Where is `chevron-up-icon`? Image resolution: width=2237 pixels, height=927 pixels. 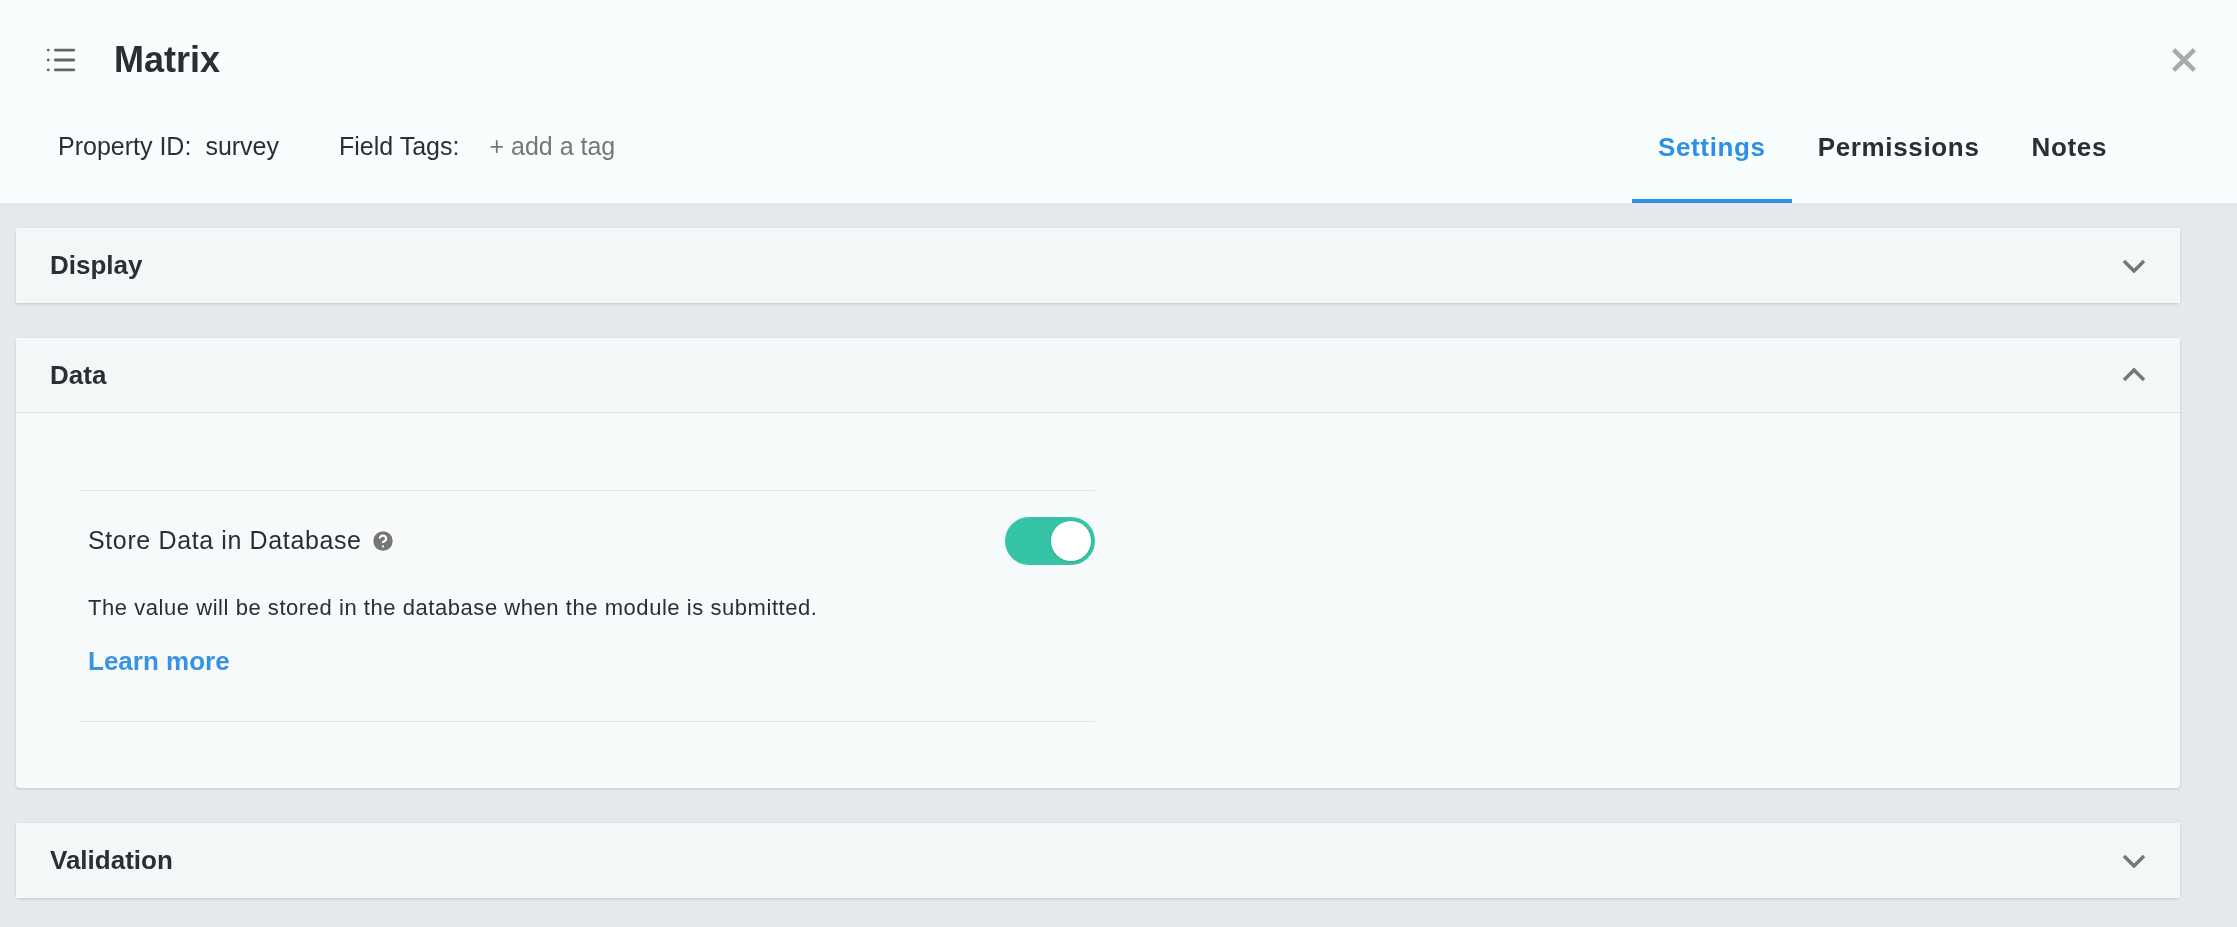 chevron-up-icon is located at coordinates (2134, 375).